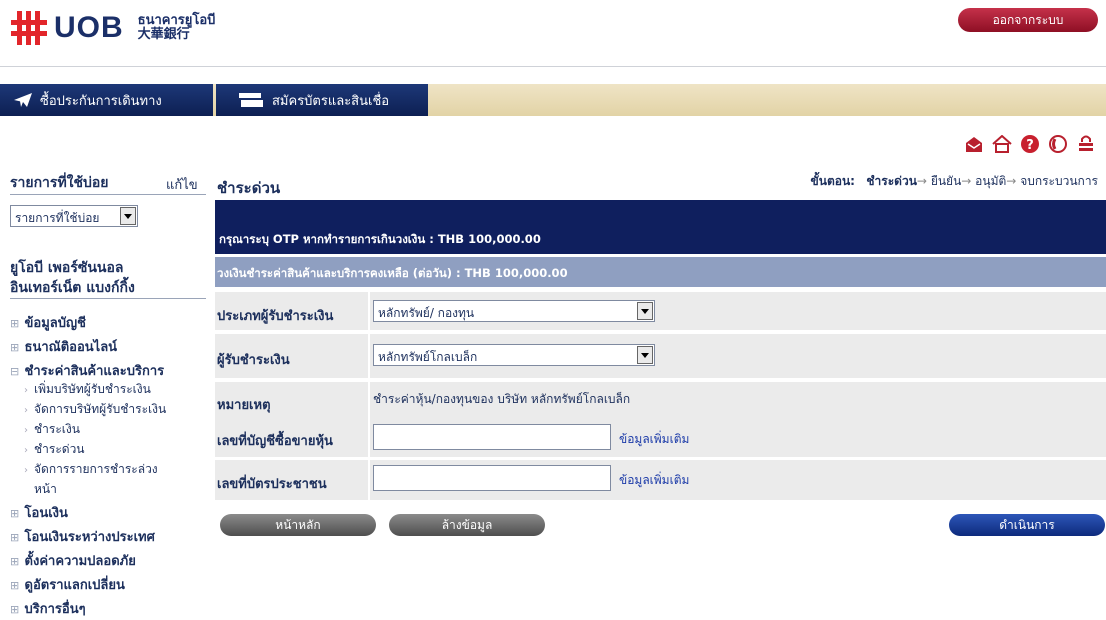 The width and height of the screenshot is (1106, 620). What do you see at coordinates (63, 346) in the screenshot?
I see `sidebar-item-online-money-order: ⊞ ธนาณัติออนไลน์` at bounding box center [63, 346].